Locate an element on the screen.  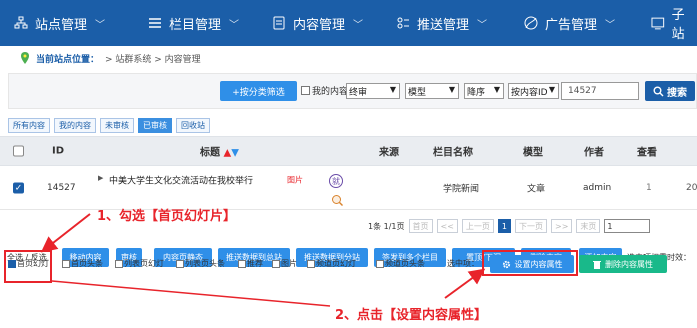
arrow-step2-line is located at coordinates (191, 293).